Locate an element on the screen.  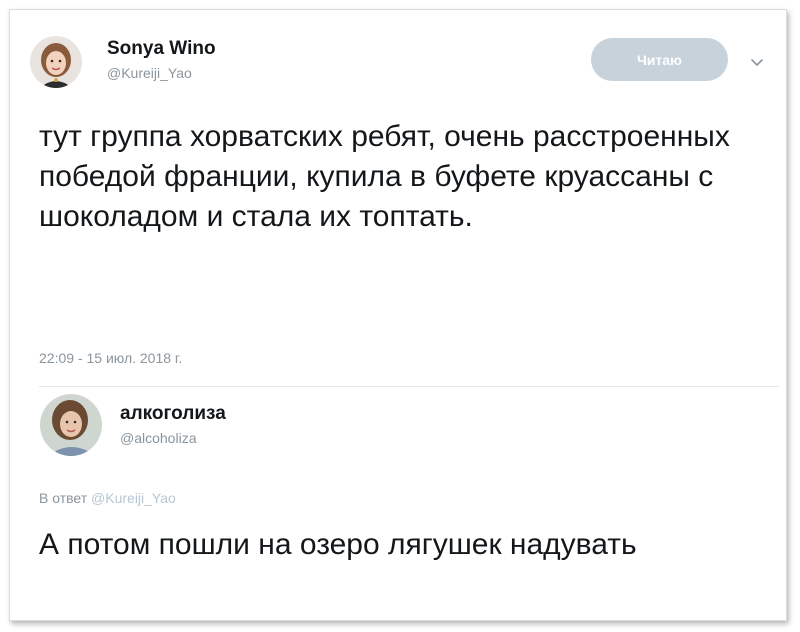
avatar is located at coordinates (56, 62).